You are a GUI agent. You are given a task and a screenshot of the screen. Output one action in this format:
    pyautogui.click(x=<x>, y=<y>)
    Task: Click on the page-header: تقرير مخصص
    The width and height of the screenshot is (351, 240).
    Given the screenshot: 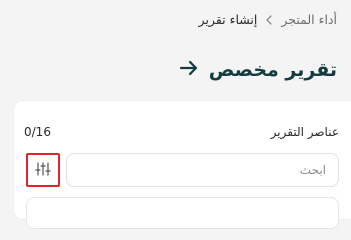 What is the action you would take?
    pyautogui.click(x=257, y=70)
    